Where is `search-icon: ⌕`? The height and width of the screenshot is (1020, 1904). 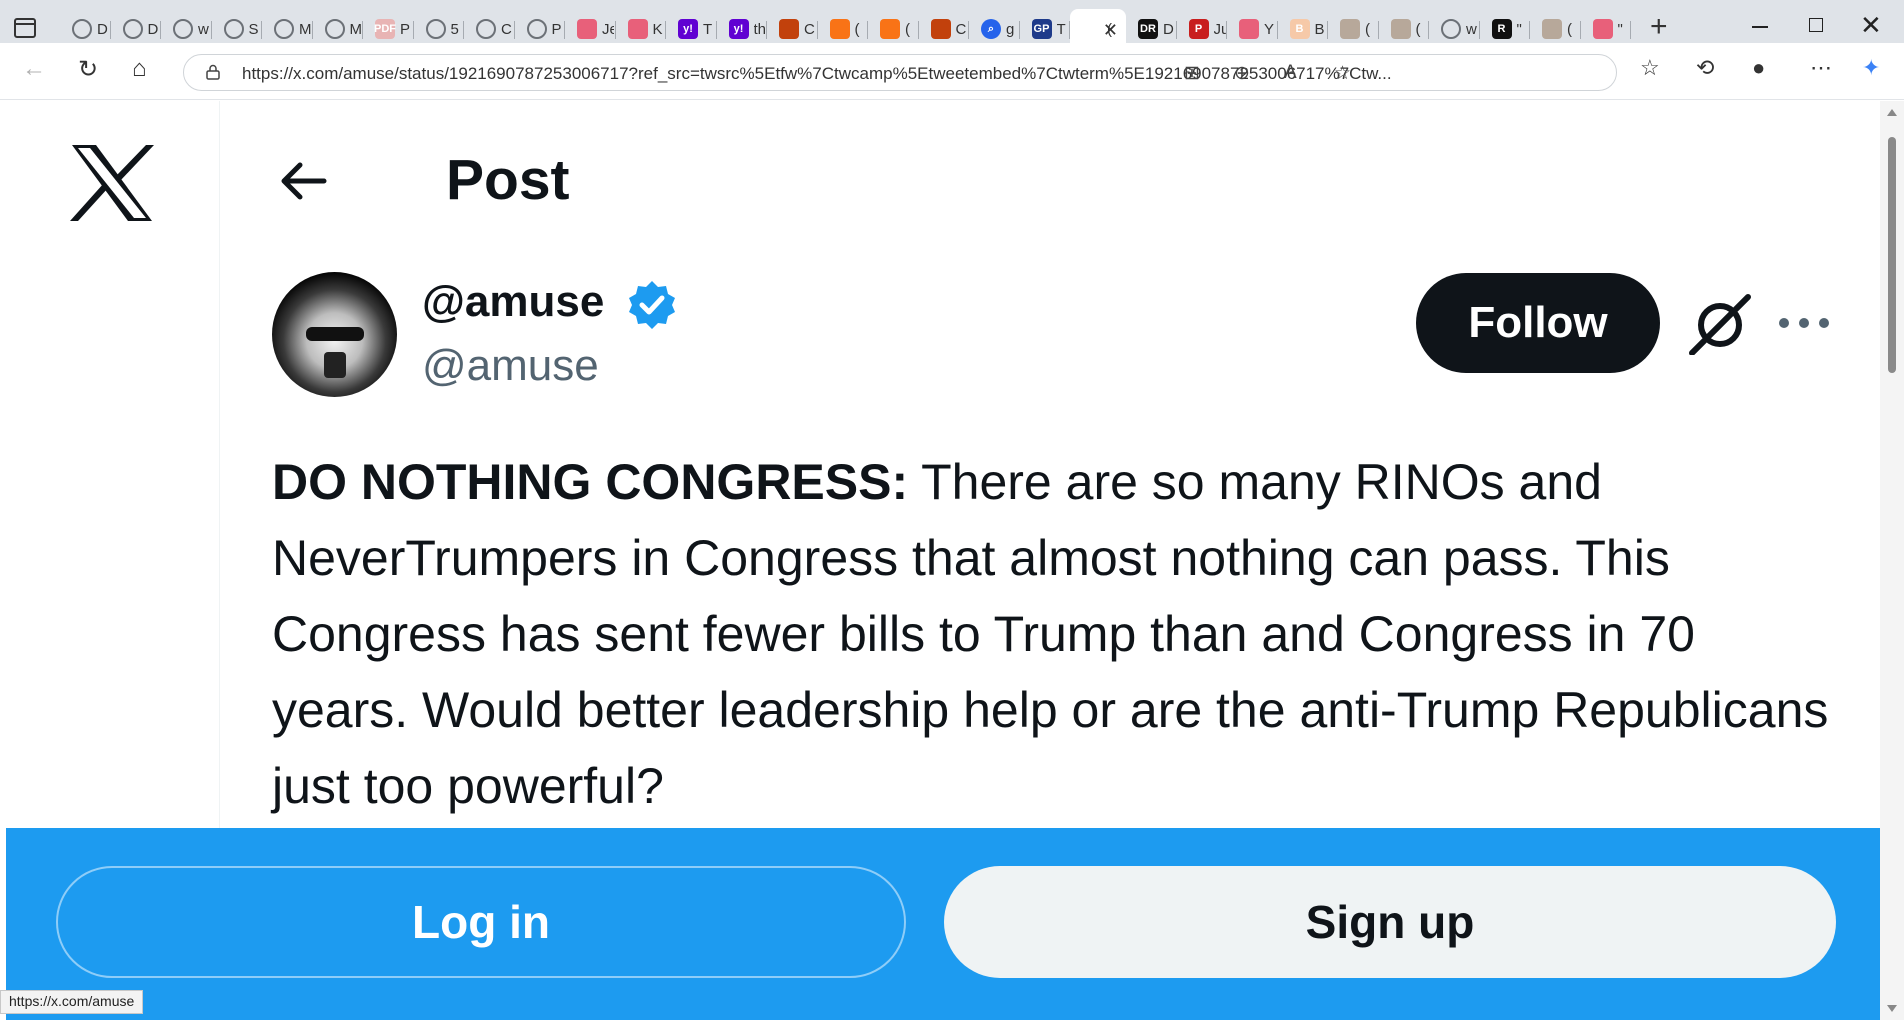 search-icon: ⌕ is located at coordinates (991, 29).